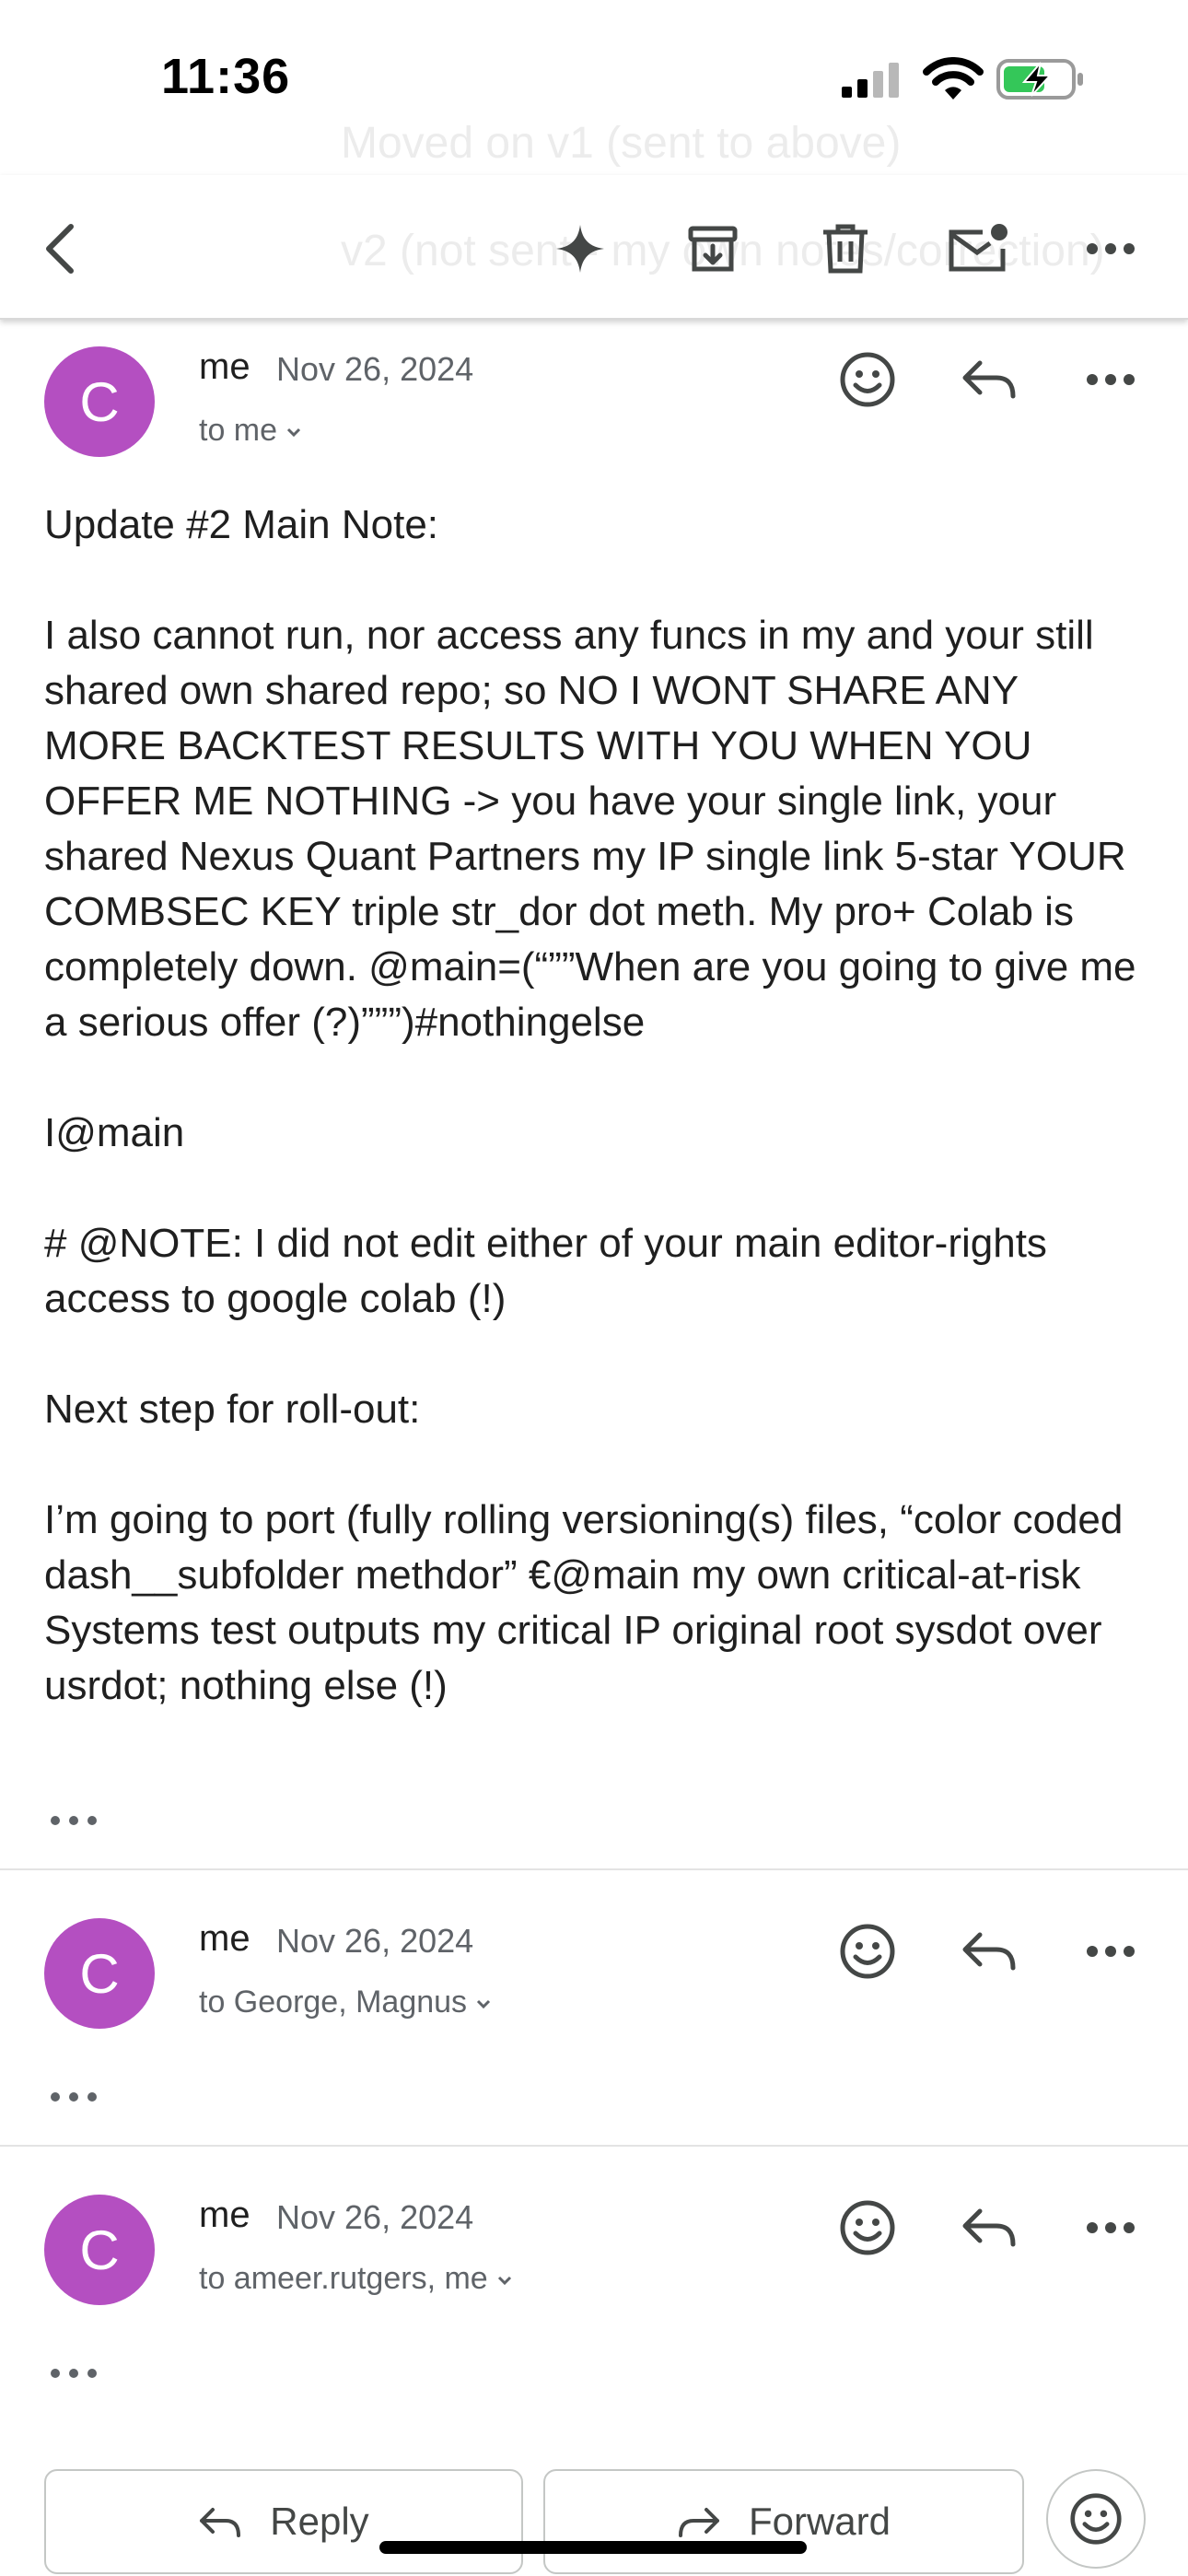  Describe the element at coordinates (594, 2255) in the screenshot. I see `message-header: C me Nov 26, 2024 to ameer.rutgers, me` at that location.